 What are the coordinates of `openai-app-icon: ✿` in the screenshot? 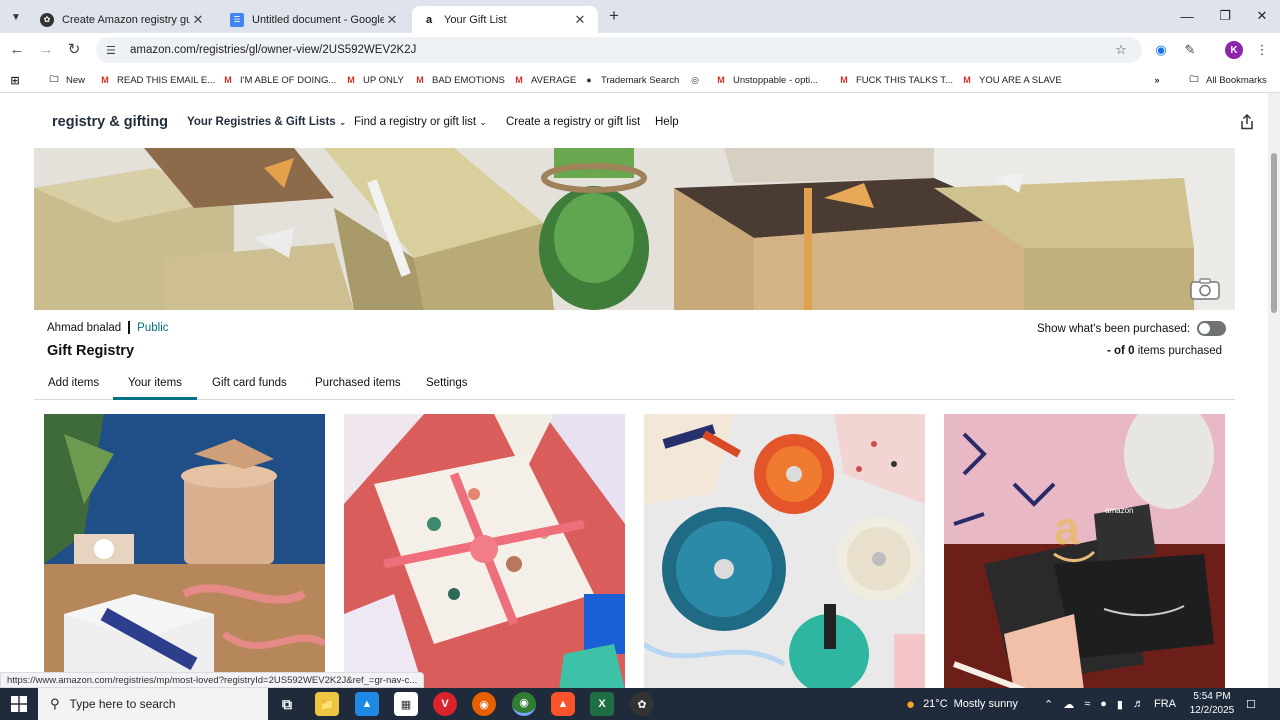 It's located at (642, 704).